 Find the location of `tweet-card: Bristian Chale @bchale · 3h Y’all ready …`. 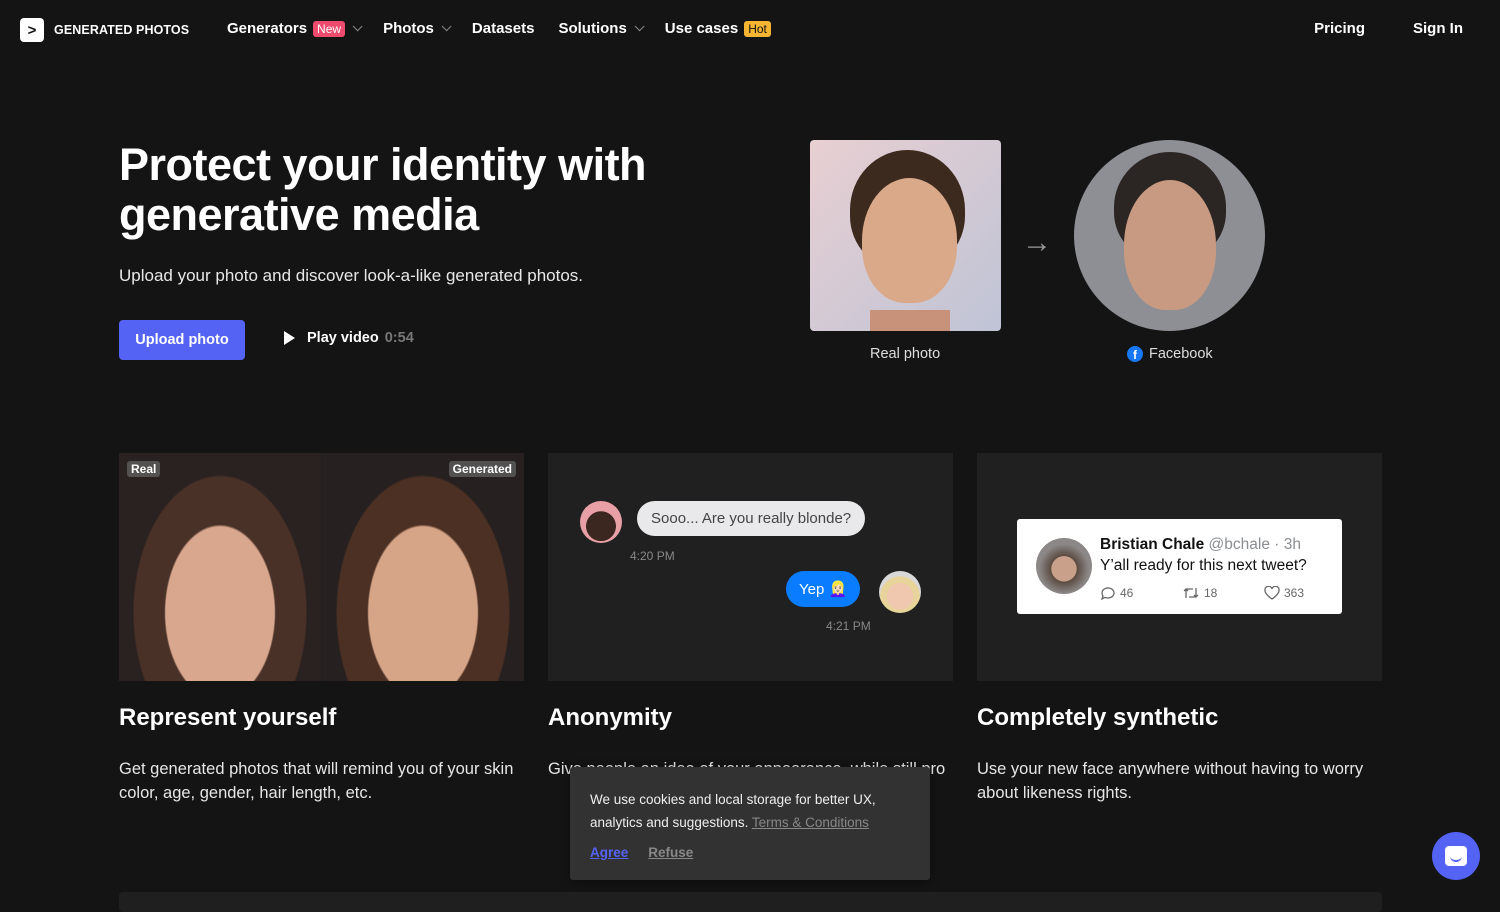

tweet-card: Bristian Chale @bchale · 3h Y’all ready … is located at coordinates (1179, 566).